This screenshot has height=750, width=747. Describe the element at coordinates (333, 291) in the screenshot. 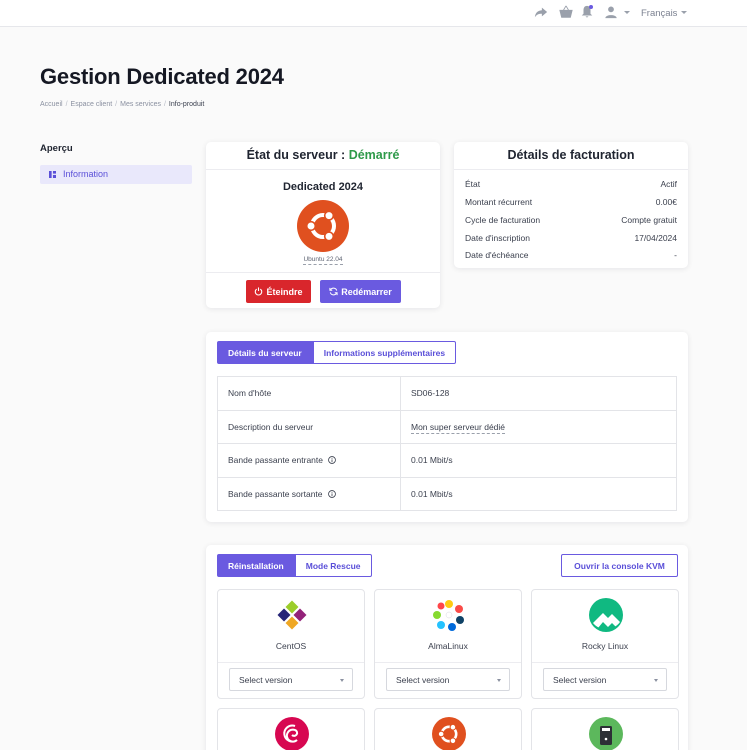

I see `refresh-icon` at that location.